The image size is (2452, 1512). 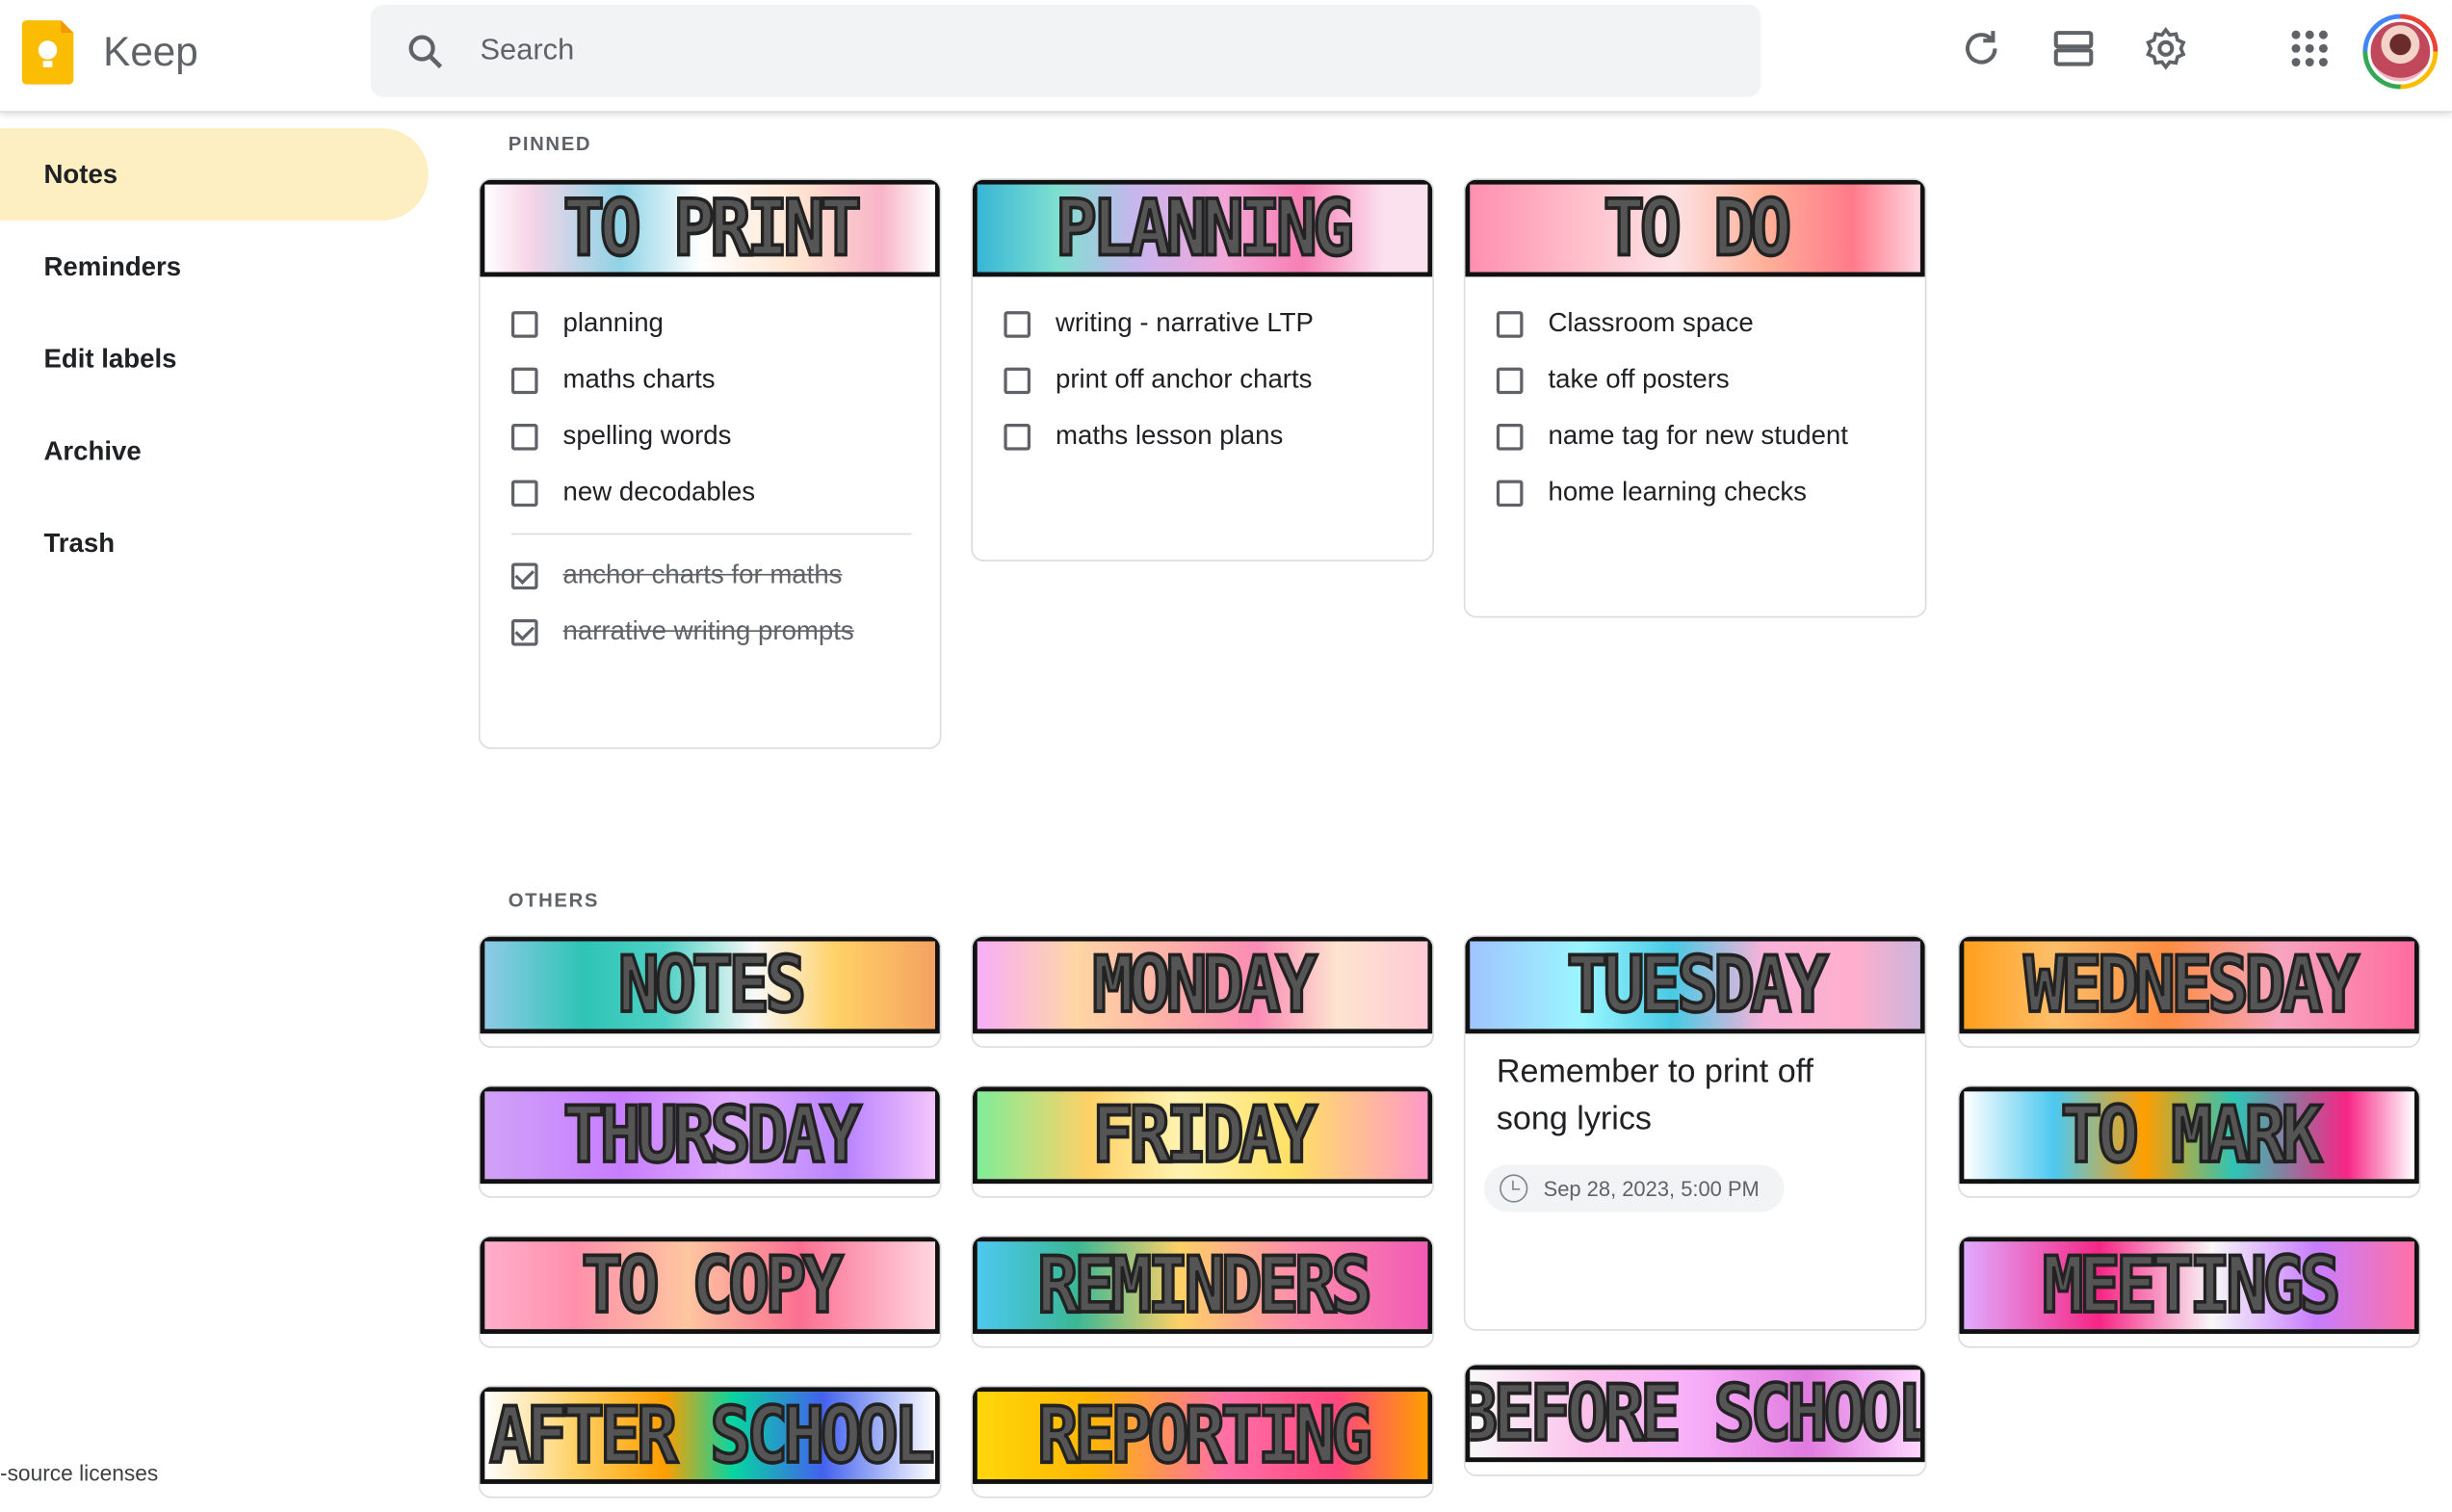 I want to click on checklist-item: writing - narrative LTP, so click(x=1218, y=324).